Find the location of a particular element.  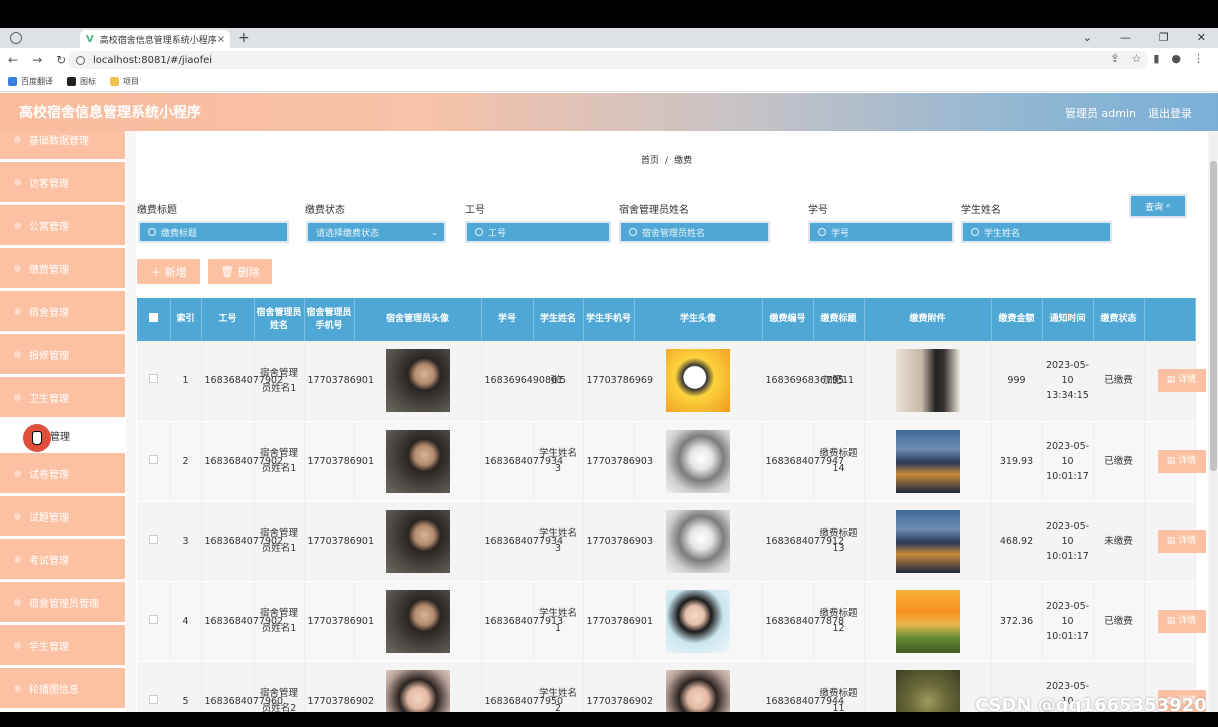

globe-icon is located at coordinates (16, 38).